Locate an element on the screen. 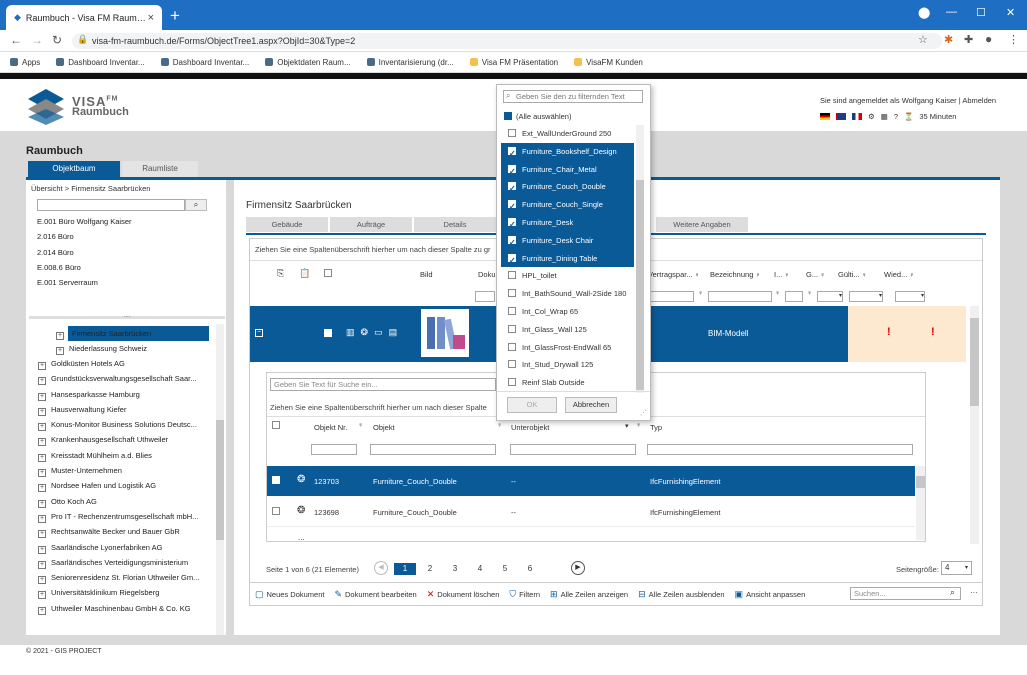  reload-icon: ↻ is located at coordinates (57, 40).